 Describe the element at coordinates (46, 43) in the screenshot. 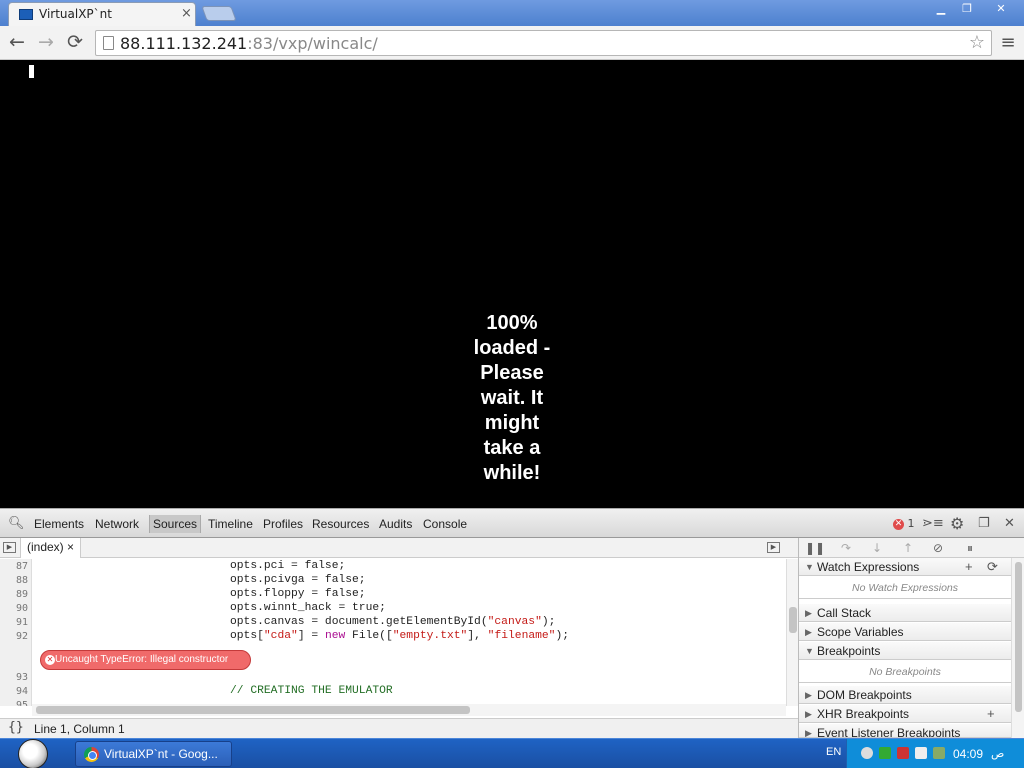

I see `forward-button: →` at that location.